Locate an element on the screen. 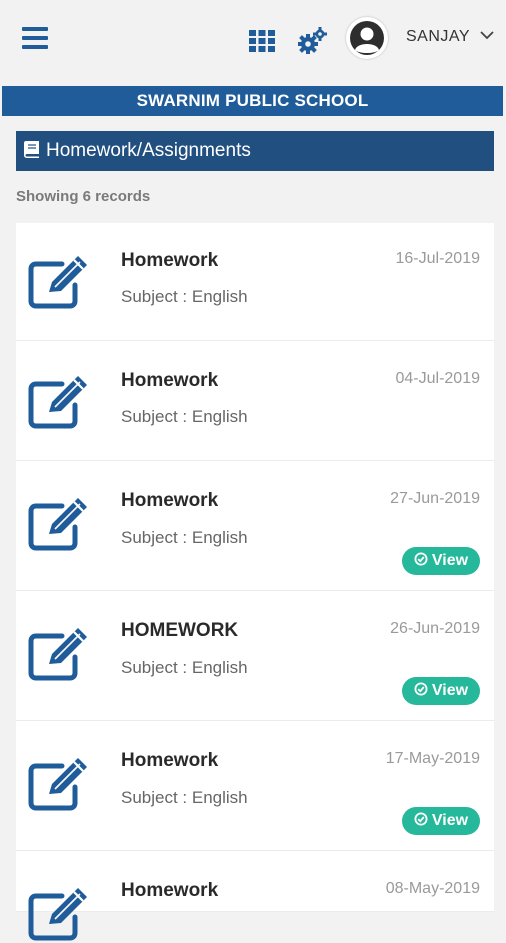  item-date: 04-Jul-2019 is located at coordinates (438, 378).